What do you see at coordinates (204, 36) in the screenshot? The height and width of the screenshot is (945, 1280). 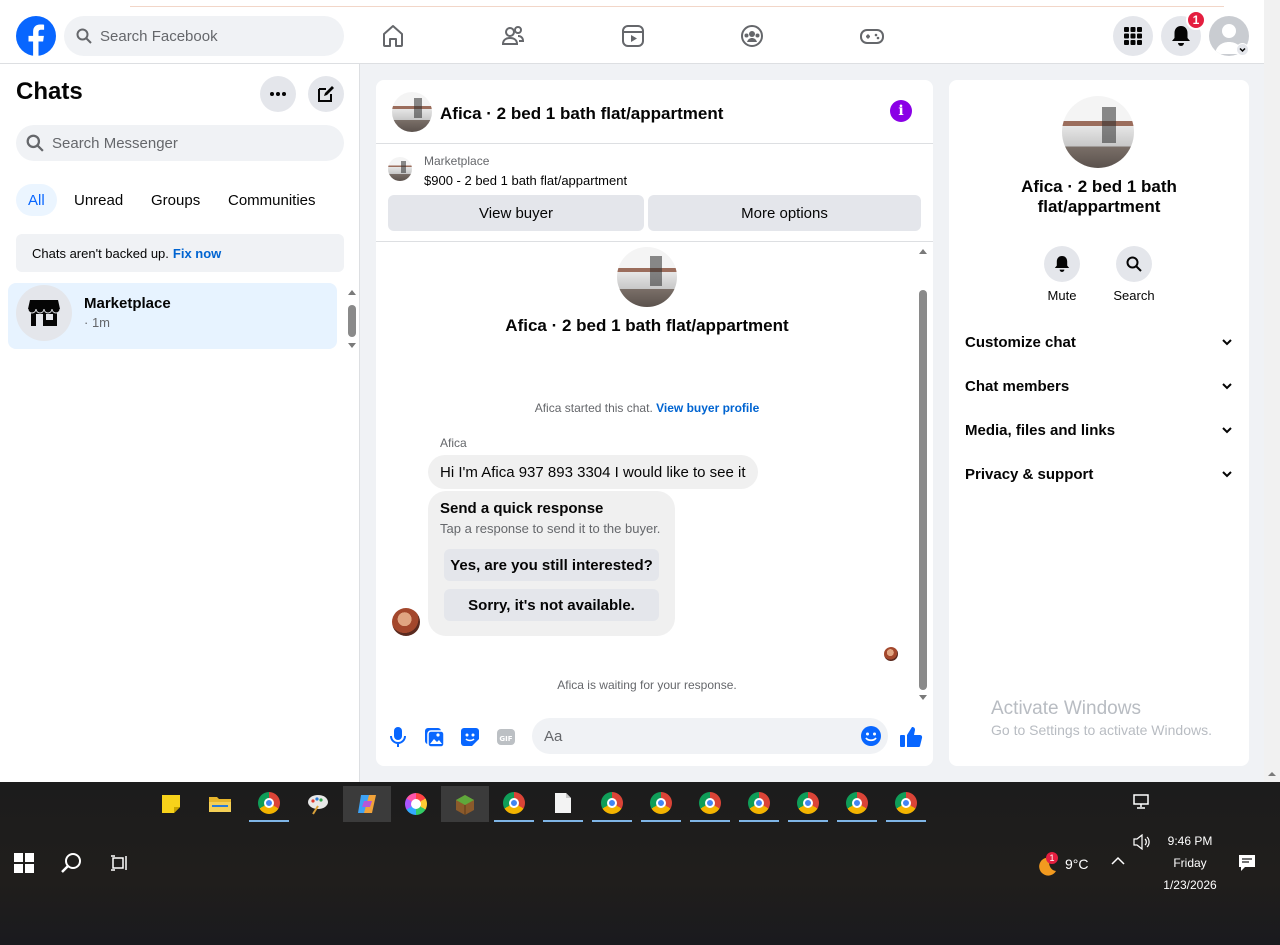 I see `facebook-search-input: Search Facebook` at bounding box center [204, 36].